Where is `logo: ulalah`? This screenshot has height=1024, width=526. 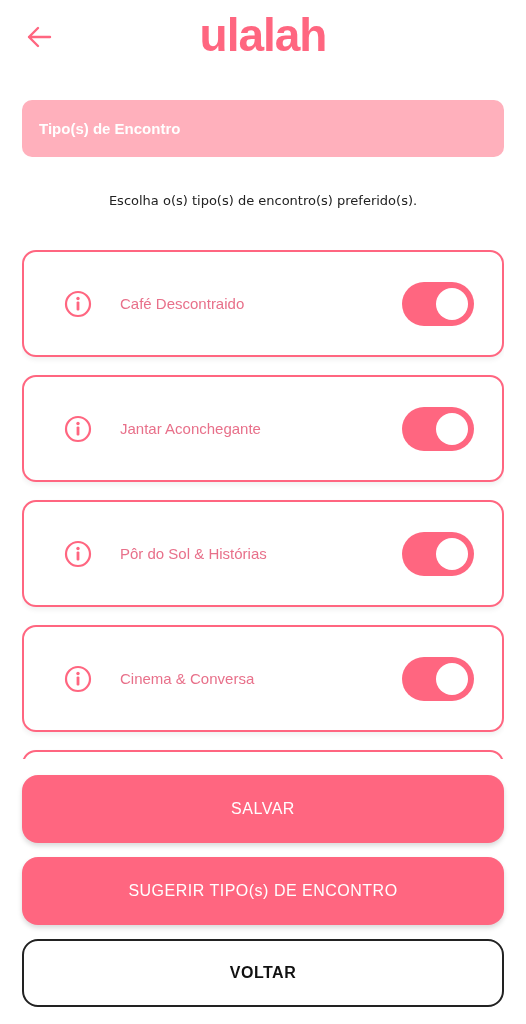
logo: ulalah is located at coordinates (263, 35).